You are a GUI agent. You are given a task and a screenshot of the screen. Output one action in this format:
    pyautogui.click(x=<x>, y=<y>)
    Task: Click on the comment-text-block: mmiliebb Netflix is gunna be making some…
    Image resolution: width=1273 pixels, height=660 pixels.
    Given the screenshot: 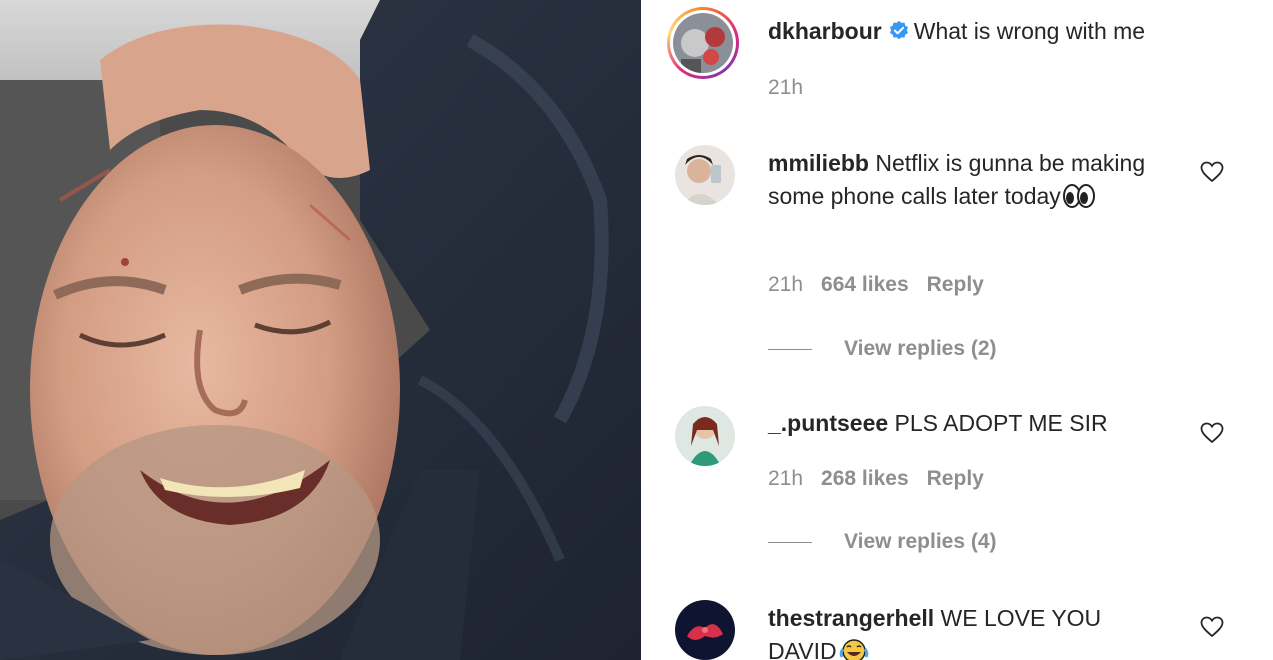 What is the action you would take?
    pyautogui.click(x=978, y=182)
    